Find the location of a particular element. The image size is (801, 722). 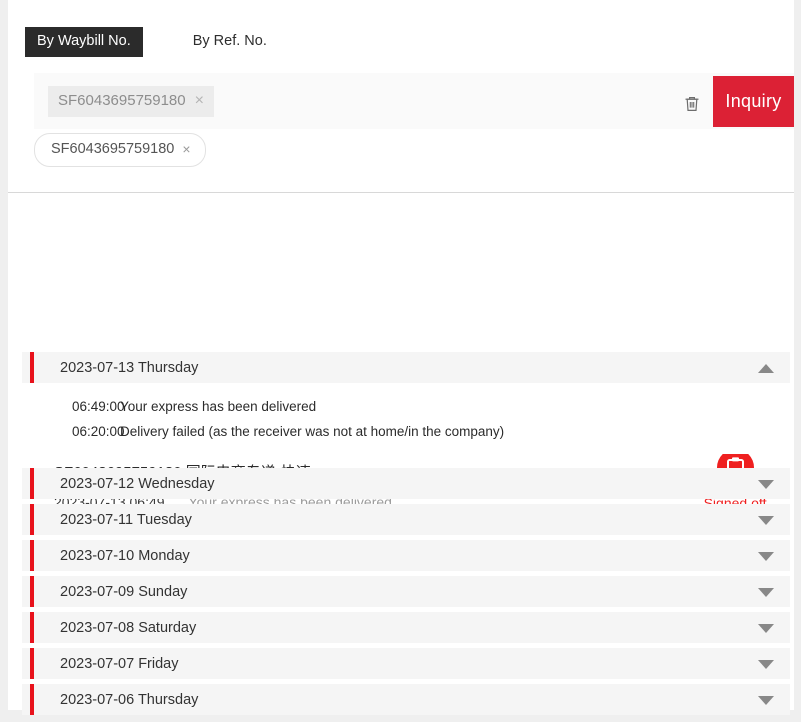

tab-by-waybill-no-label: By Waybill No. is located at coordinates (84, 41).